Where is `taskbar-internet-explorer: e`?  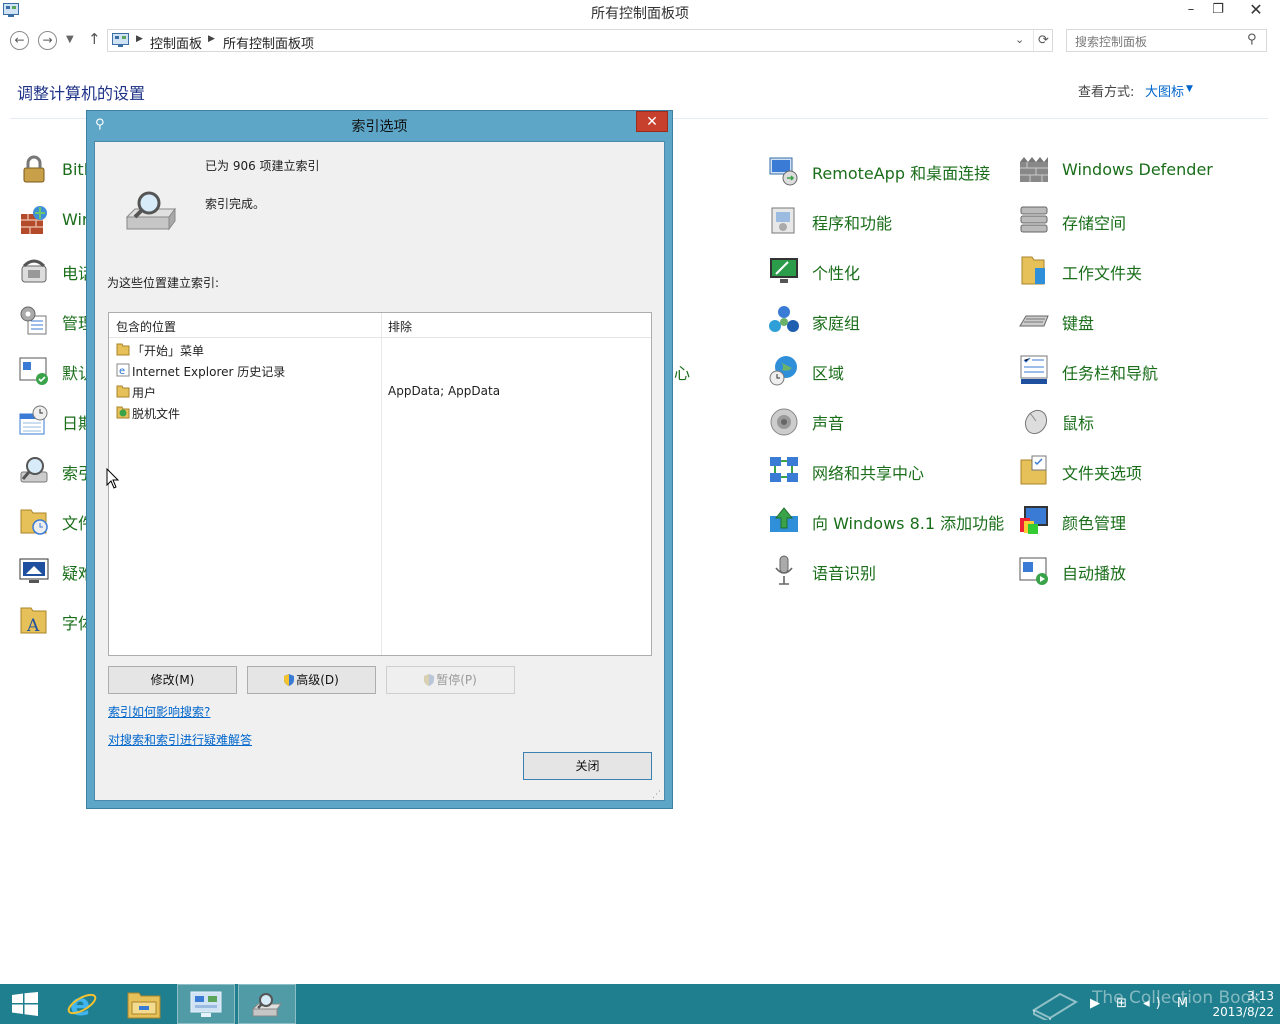 taskbar-internet-explorer: e is located at coordinates (83, 1004).